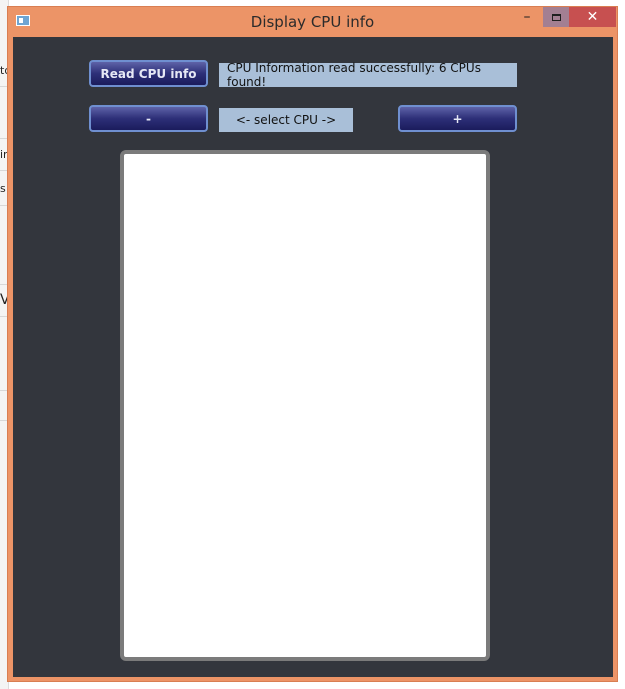  I want to click on previous-cpu-button: -, so click(148, 118).